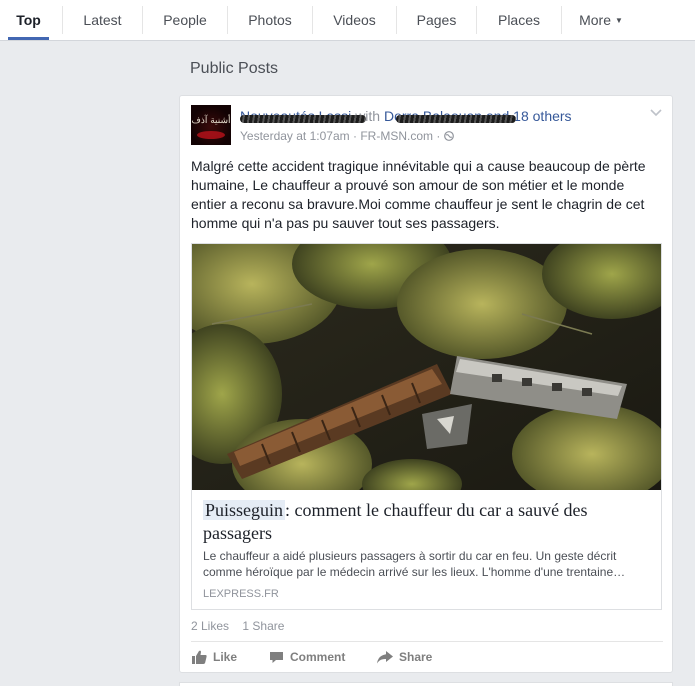 The height and width of the screenshot is (686, 695). I want to click on tab-latest: Latest, so click(102, 20).